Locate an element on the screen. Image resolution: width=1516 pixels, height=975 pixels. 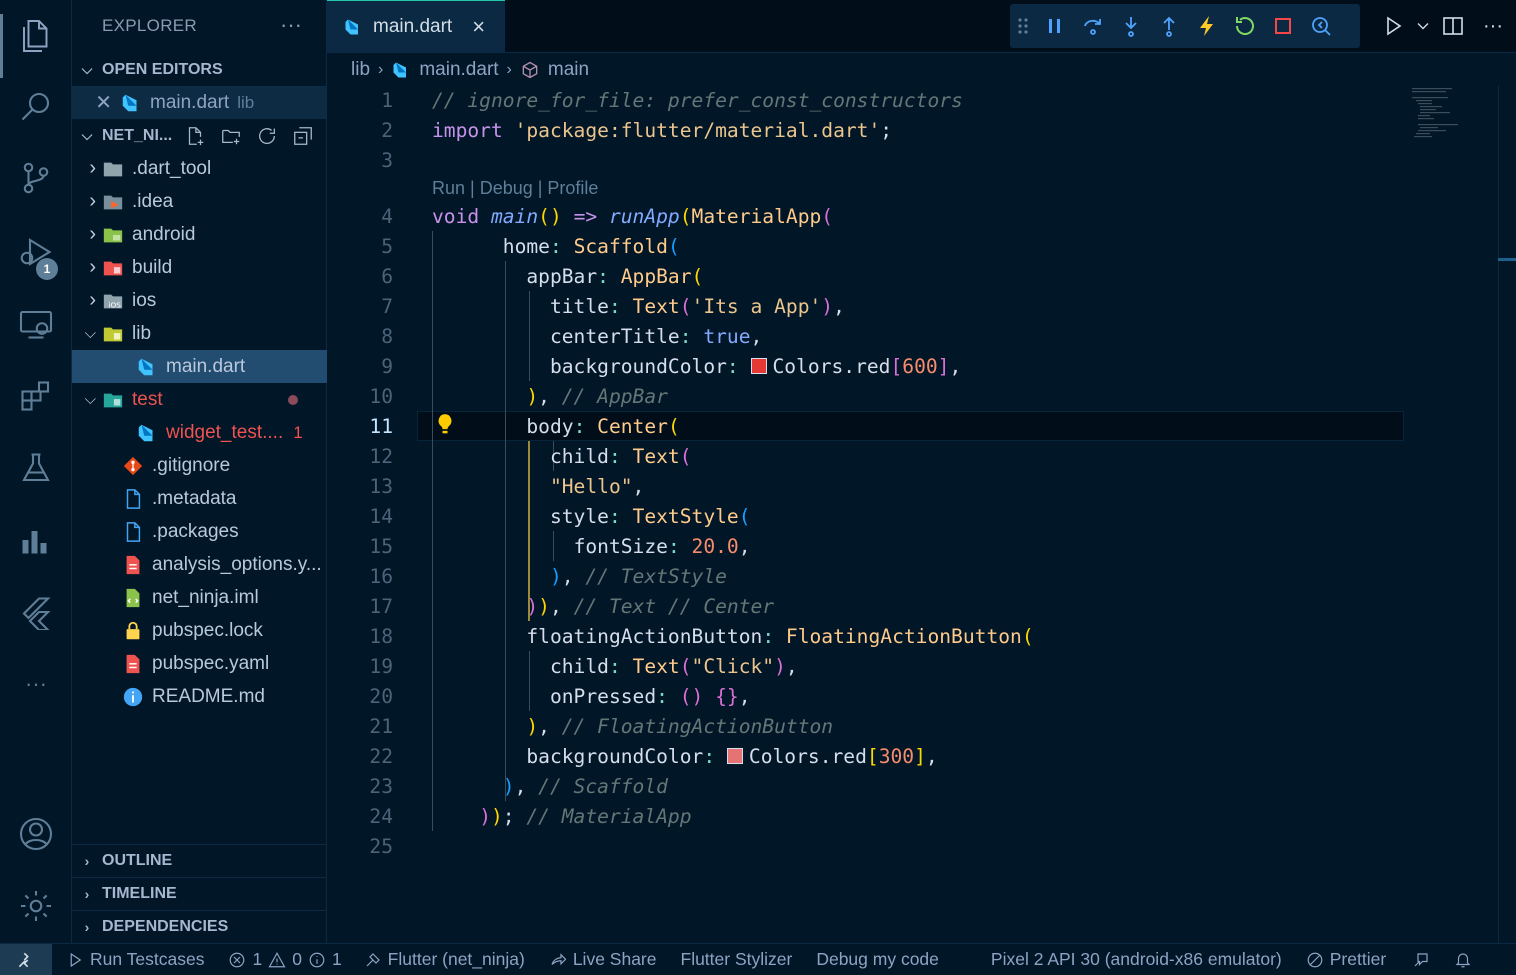
code-line: 16 ), // TextStyle is located at coordinates (867, 577).